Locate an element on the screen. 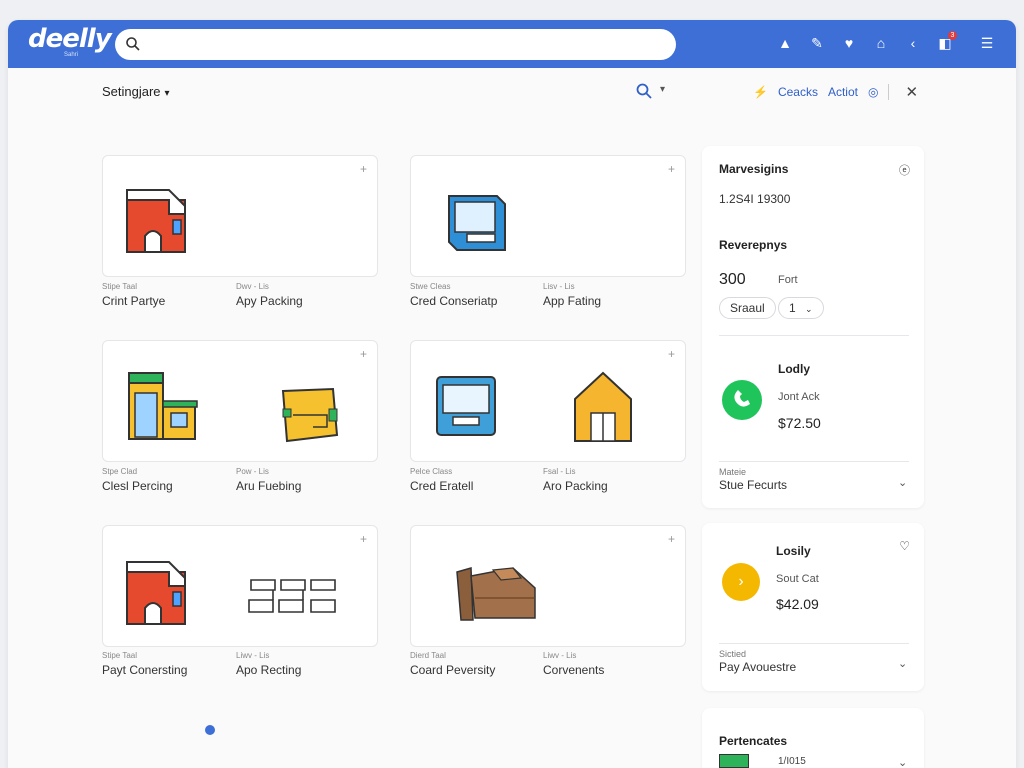 The height and width of the screenshot is (768, 1024). card-caption: Pelce Class Cred Eratell is located at coordinates (480, 480).